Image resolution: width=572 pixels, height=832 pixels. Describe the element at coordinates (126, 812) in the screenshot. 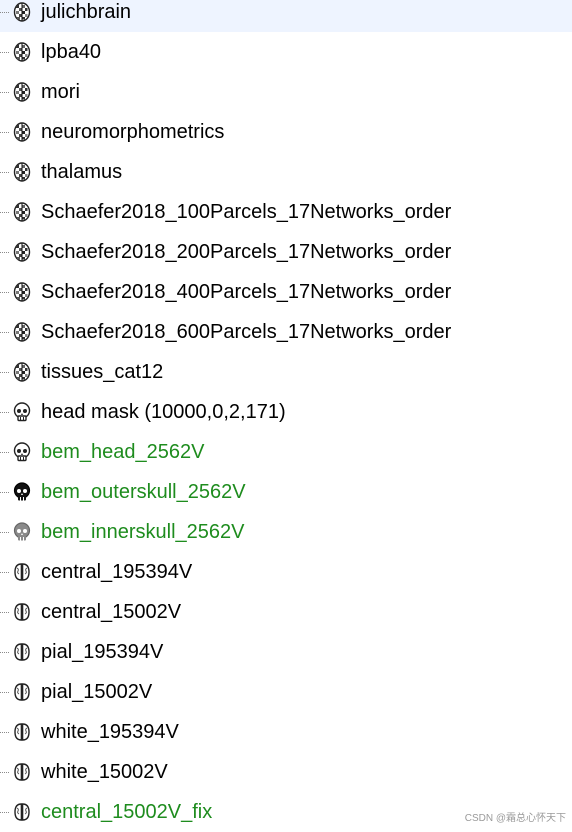

I see `tree-item-label: central_15002V_fix` at that location.